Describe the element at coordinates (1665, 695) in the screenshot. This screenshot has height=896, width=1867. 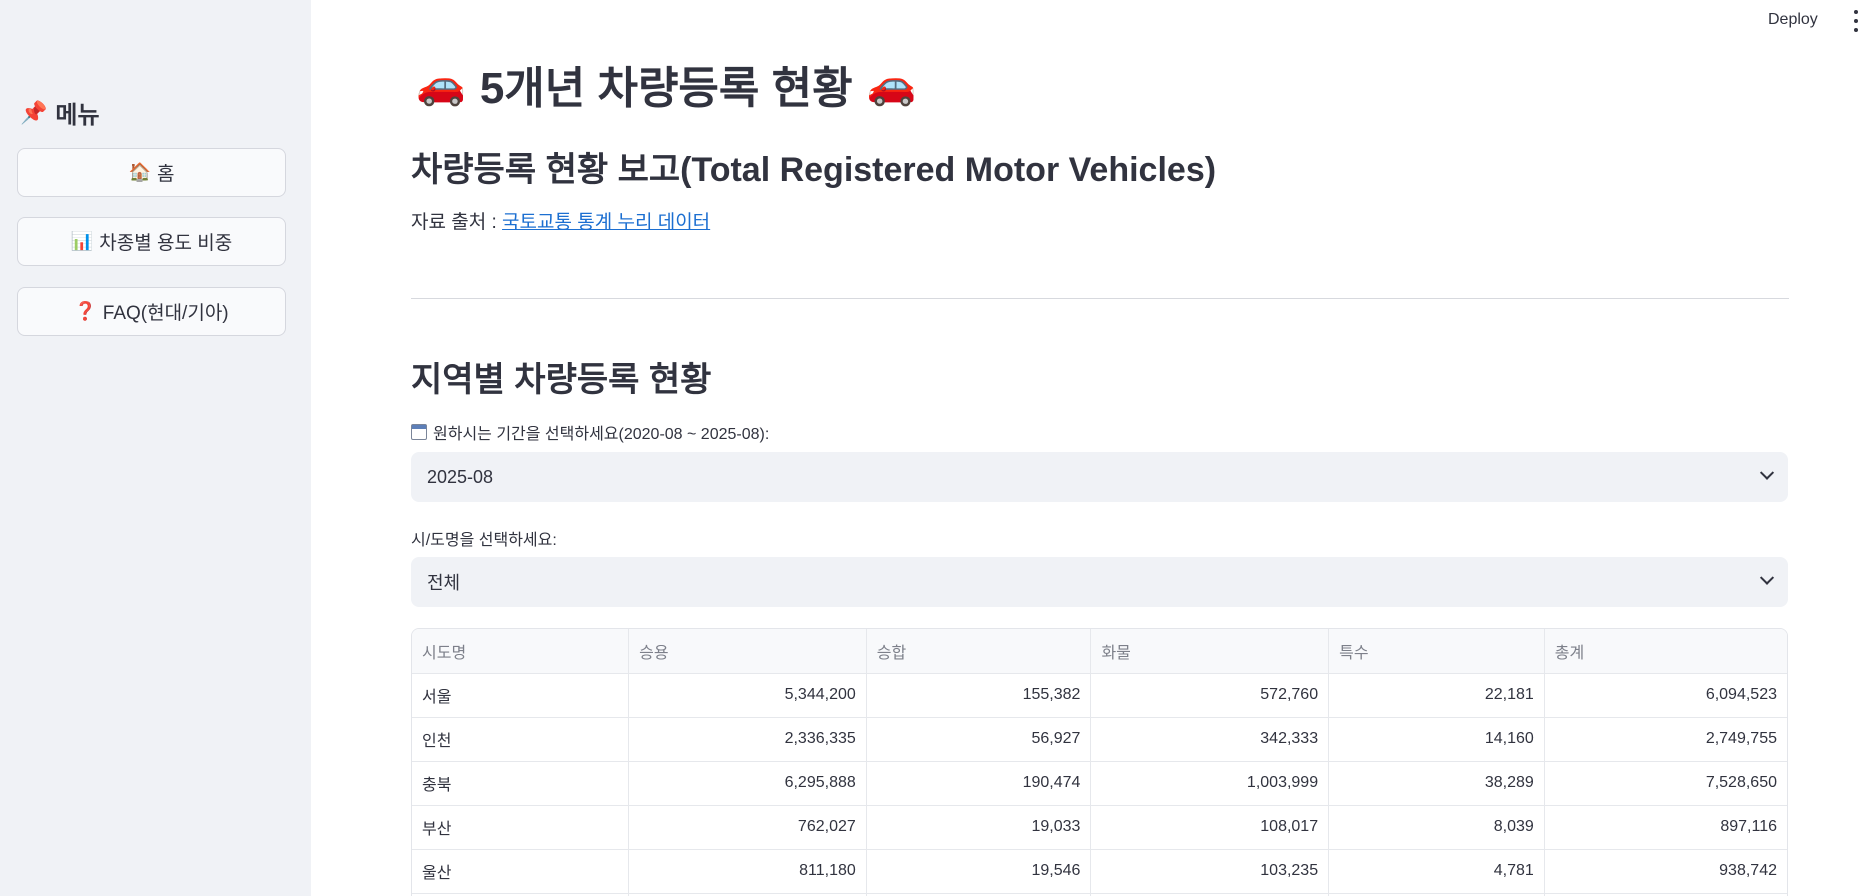
I see `table-cell: 6,094,523` at that location.